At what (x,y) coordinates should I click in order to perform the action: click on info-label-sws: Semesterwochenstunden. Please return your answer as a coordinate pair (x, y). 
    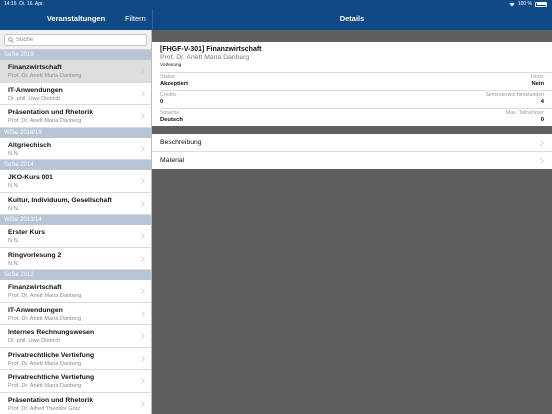
    Looking at the image, I should click on (514, 95).